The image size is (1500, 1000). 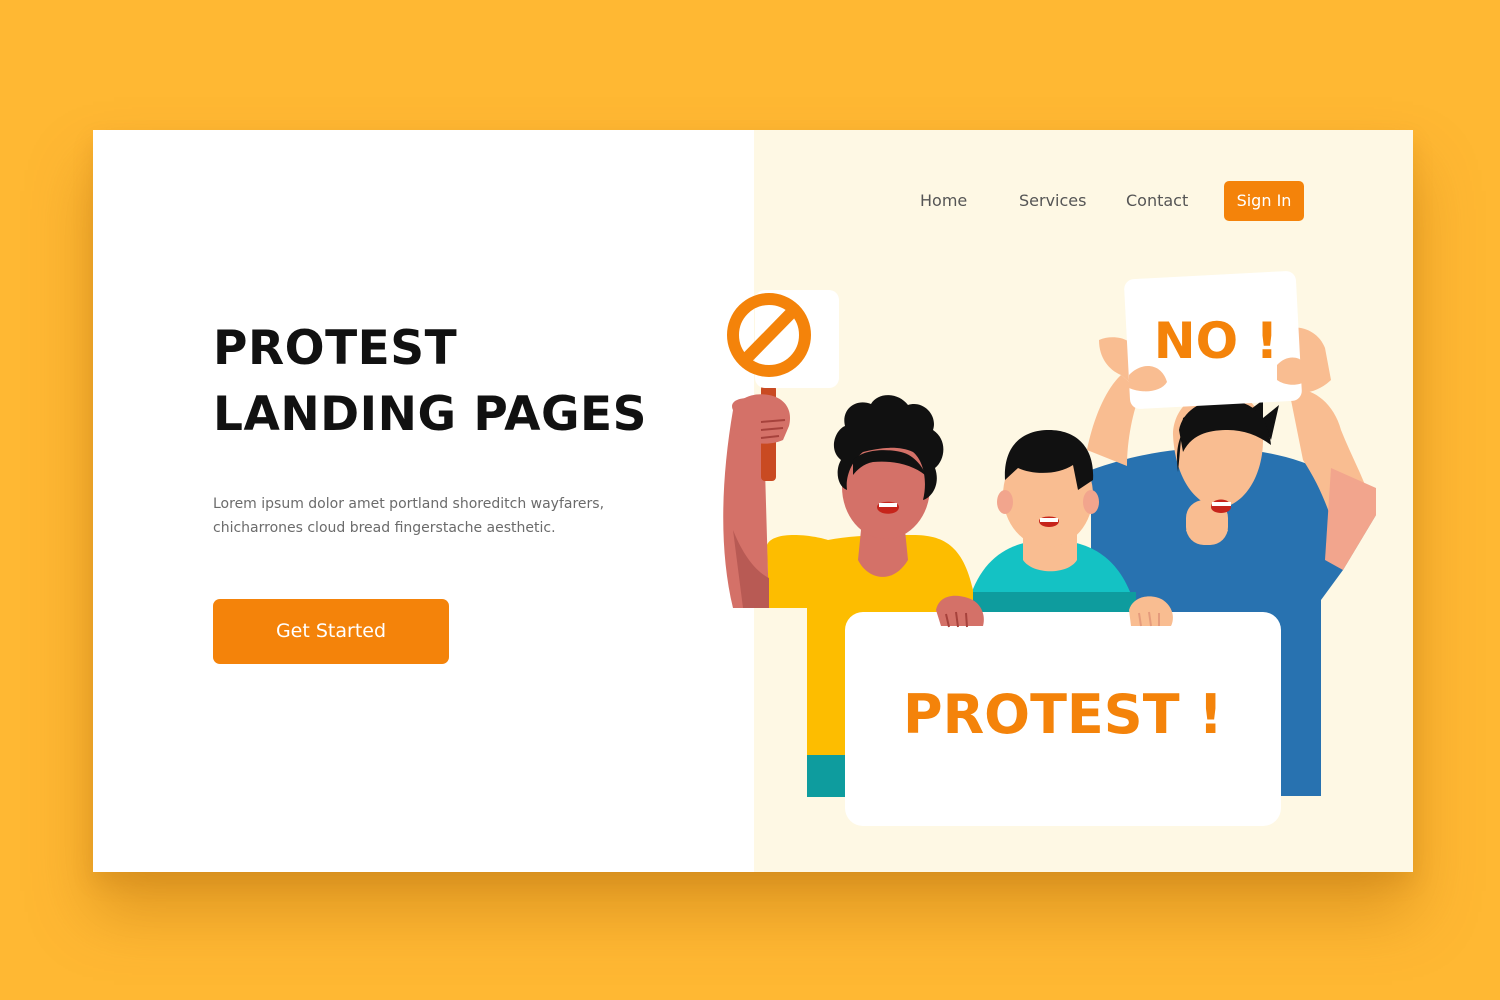 I want to click on protest-banner-text: PROTEST !, so click(x=1063, y=714).